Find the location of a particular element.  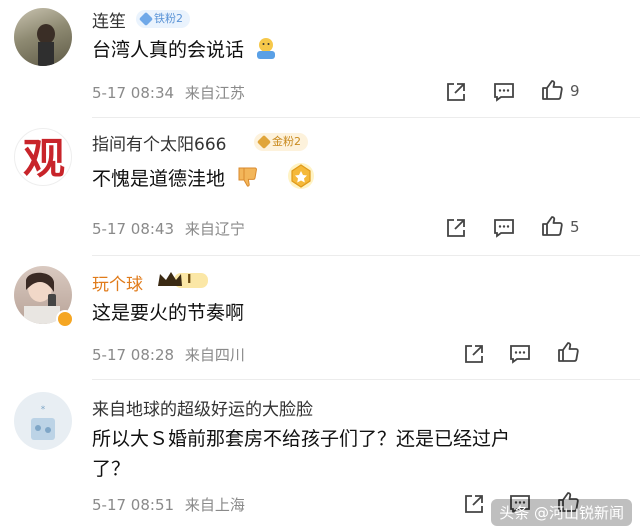

location: 来自上海 is located at coordinates (214, 505).